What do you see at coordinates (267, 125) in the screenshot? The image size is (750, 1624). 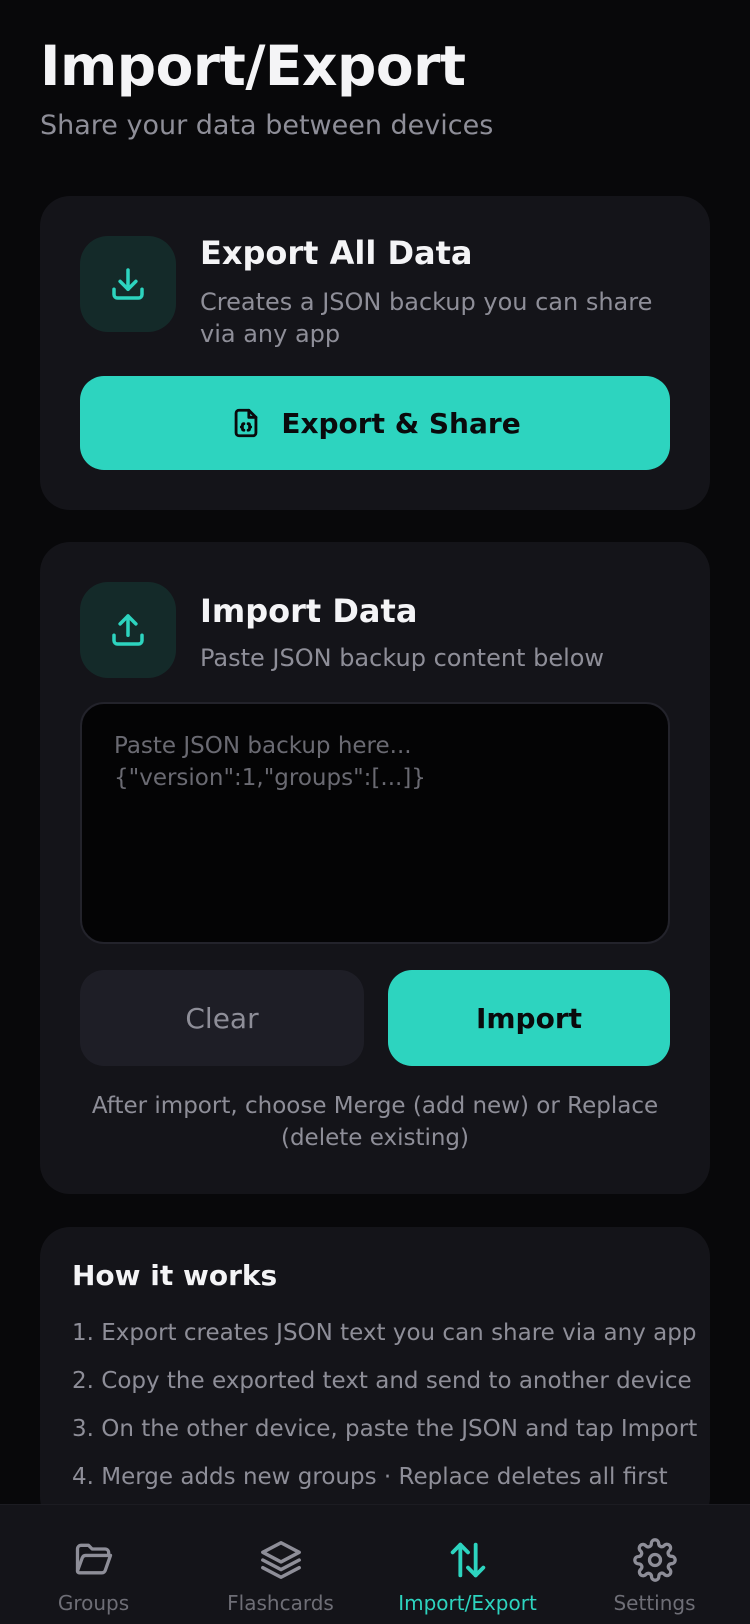 I see `page-subtitle: Share your data between devices` at bounding box center [267, 125].